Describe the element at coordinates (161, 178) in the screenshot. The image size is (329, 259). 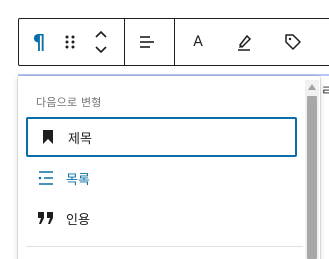
I see `transform-list-item: 목록` at that location.